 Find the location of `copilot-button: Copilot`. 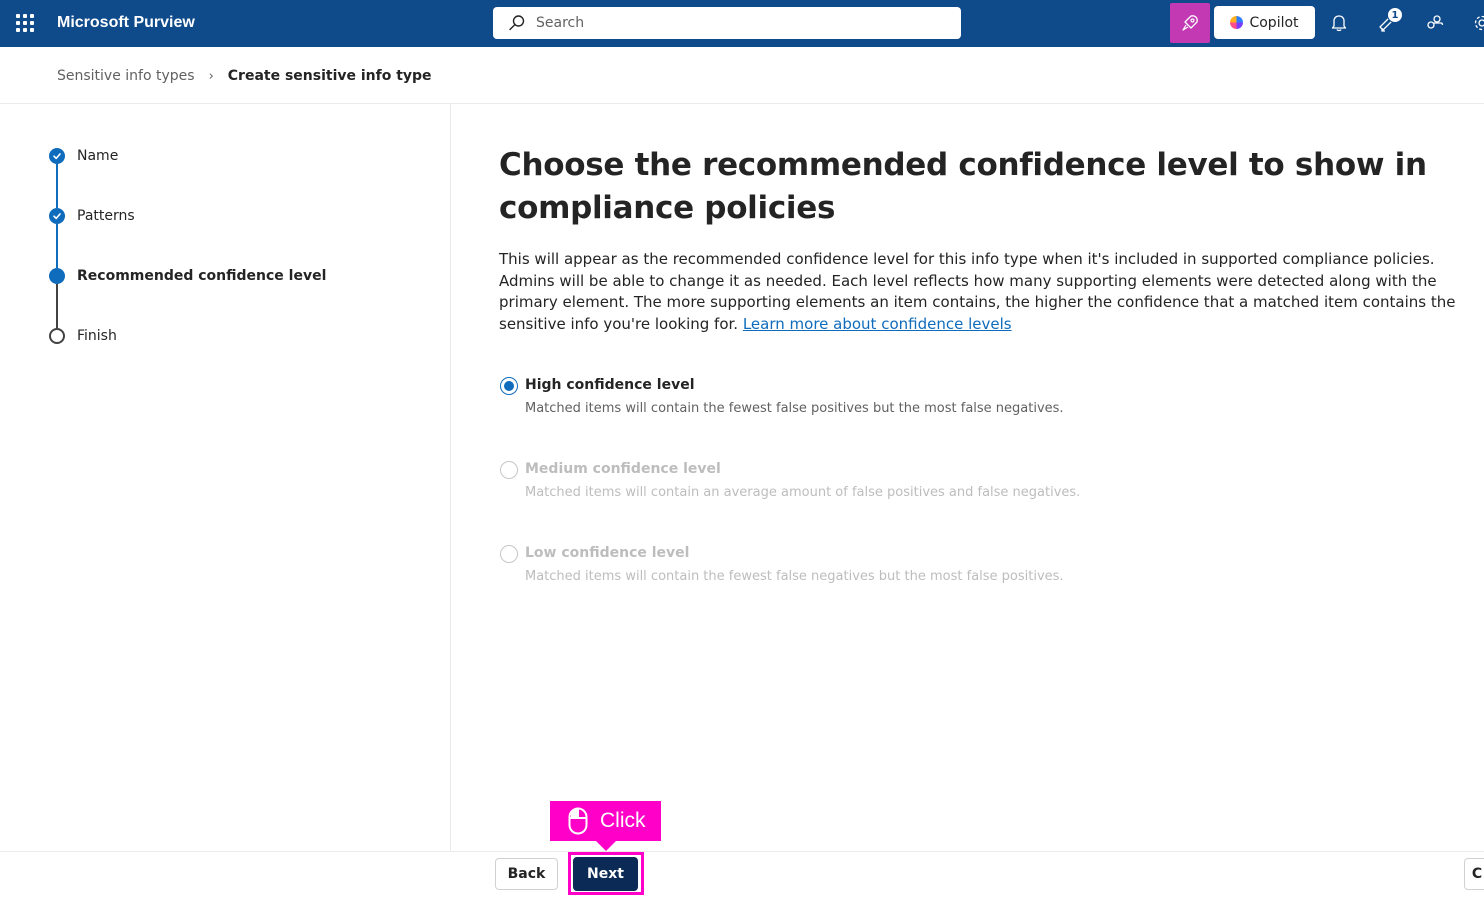

copilot-button: Copilot is located at coordinates (1264, 22).